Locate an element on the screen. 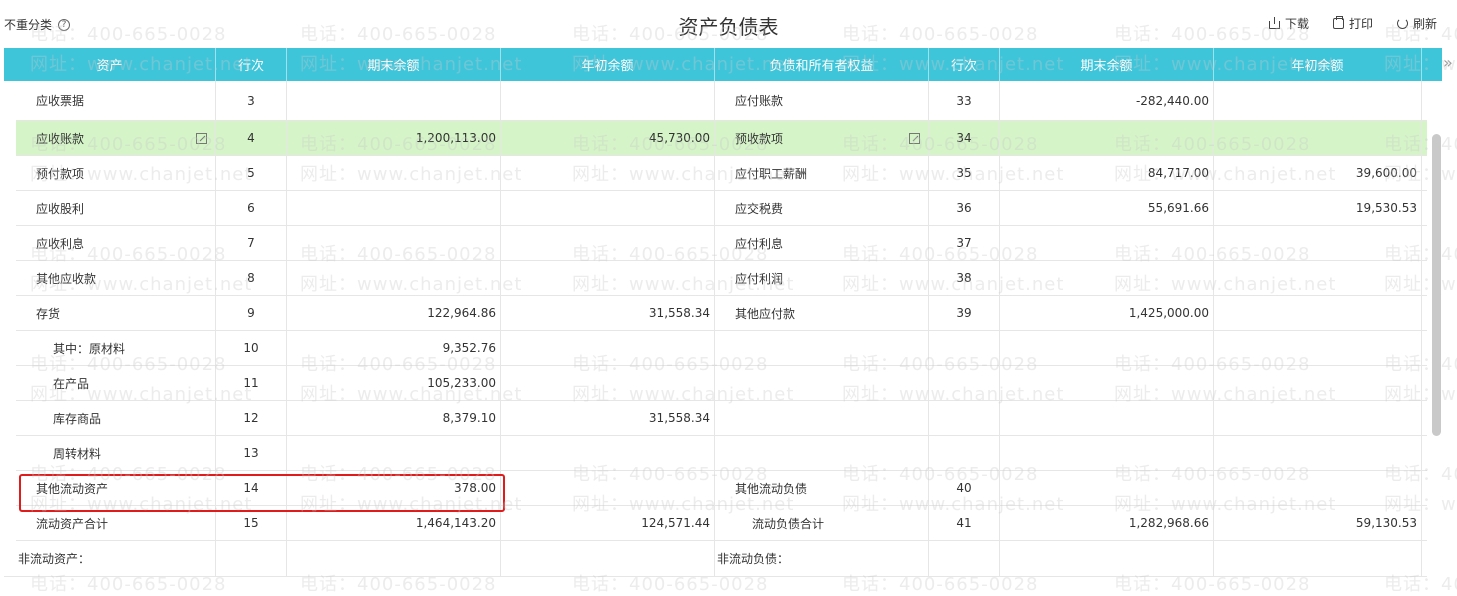  asset-end-balance: 9,352.76 is located at coordinates (394, 348).